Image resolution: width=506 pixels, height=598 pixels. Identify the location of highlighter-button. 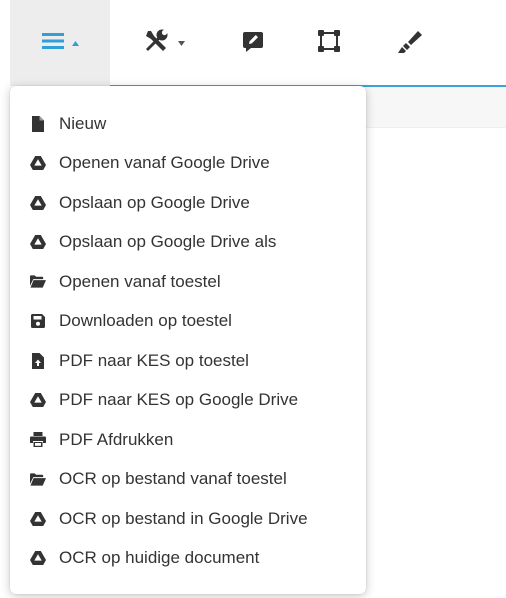
(411, 43).